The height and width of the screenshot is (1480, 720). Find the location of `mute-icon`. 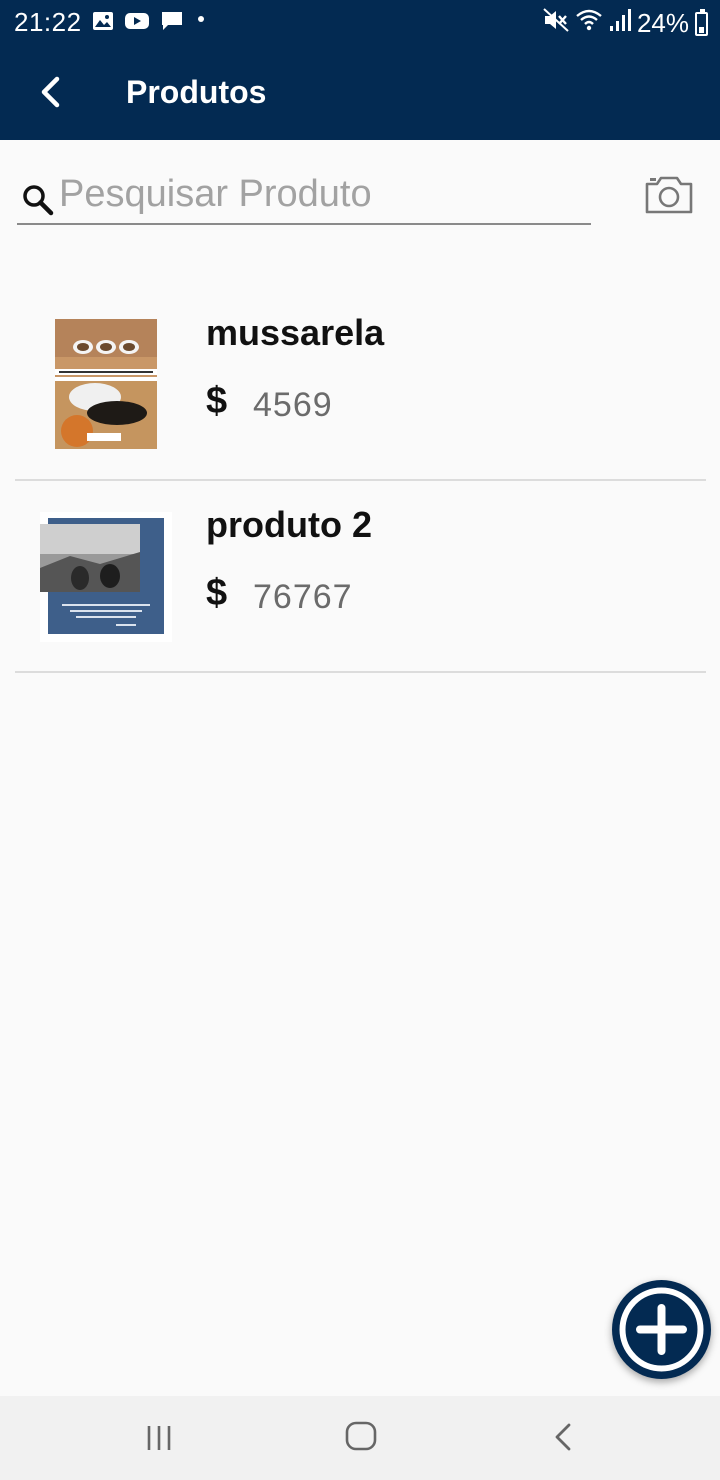

mute-icon is located at coordinates (556, 23).